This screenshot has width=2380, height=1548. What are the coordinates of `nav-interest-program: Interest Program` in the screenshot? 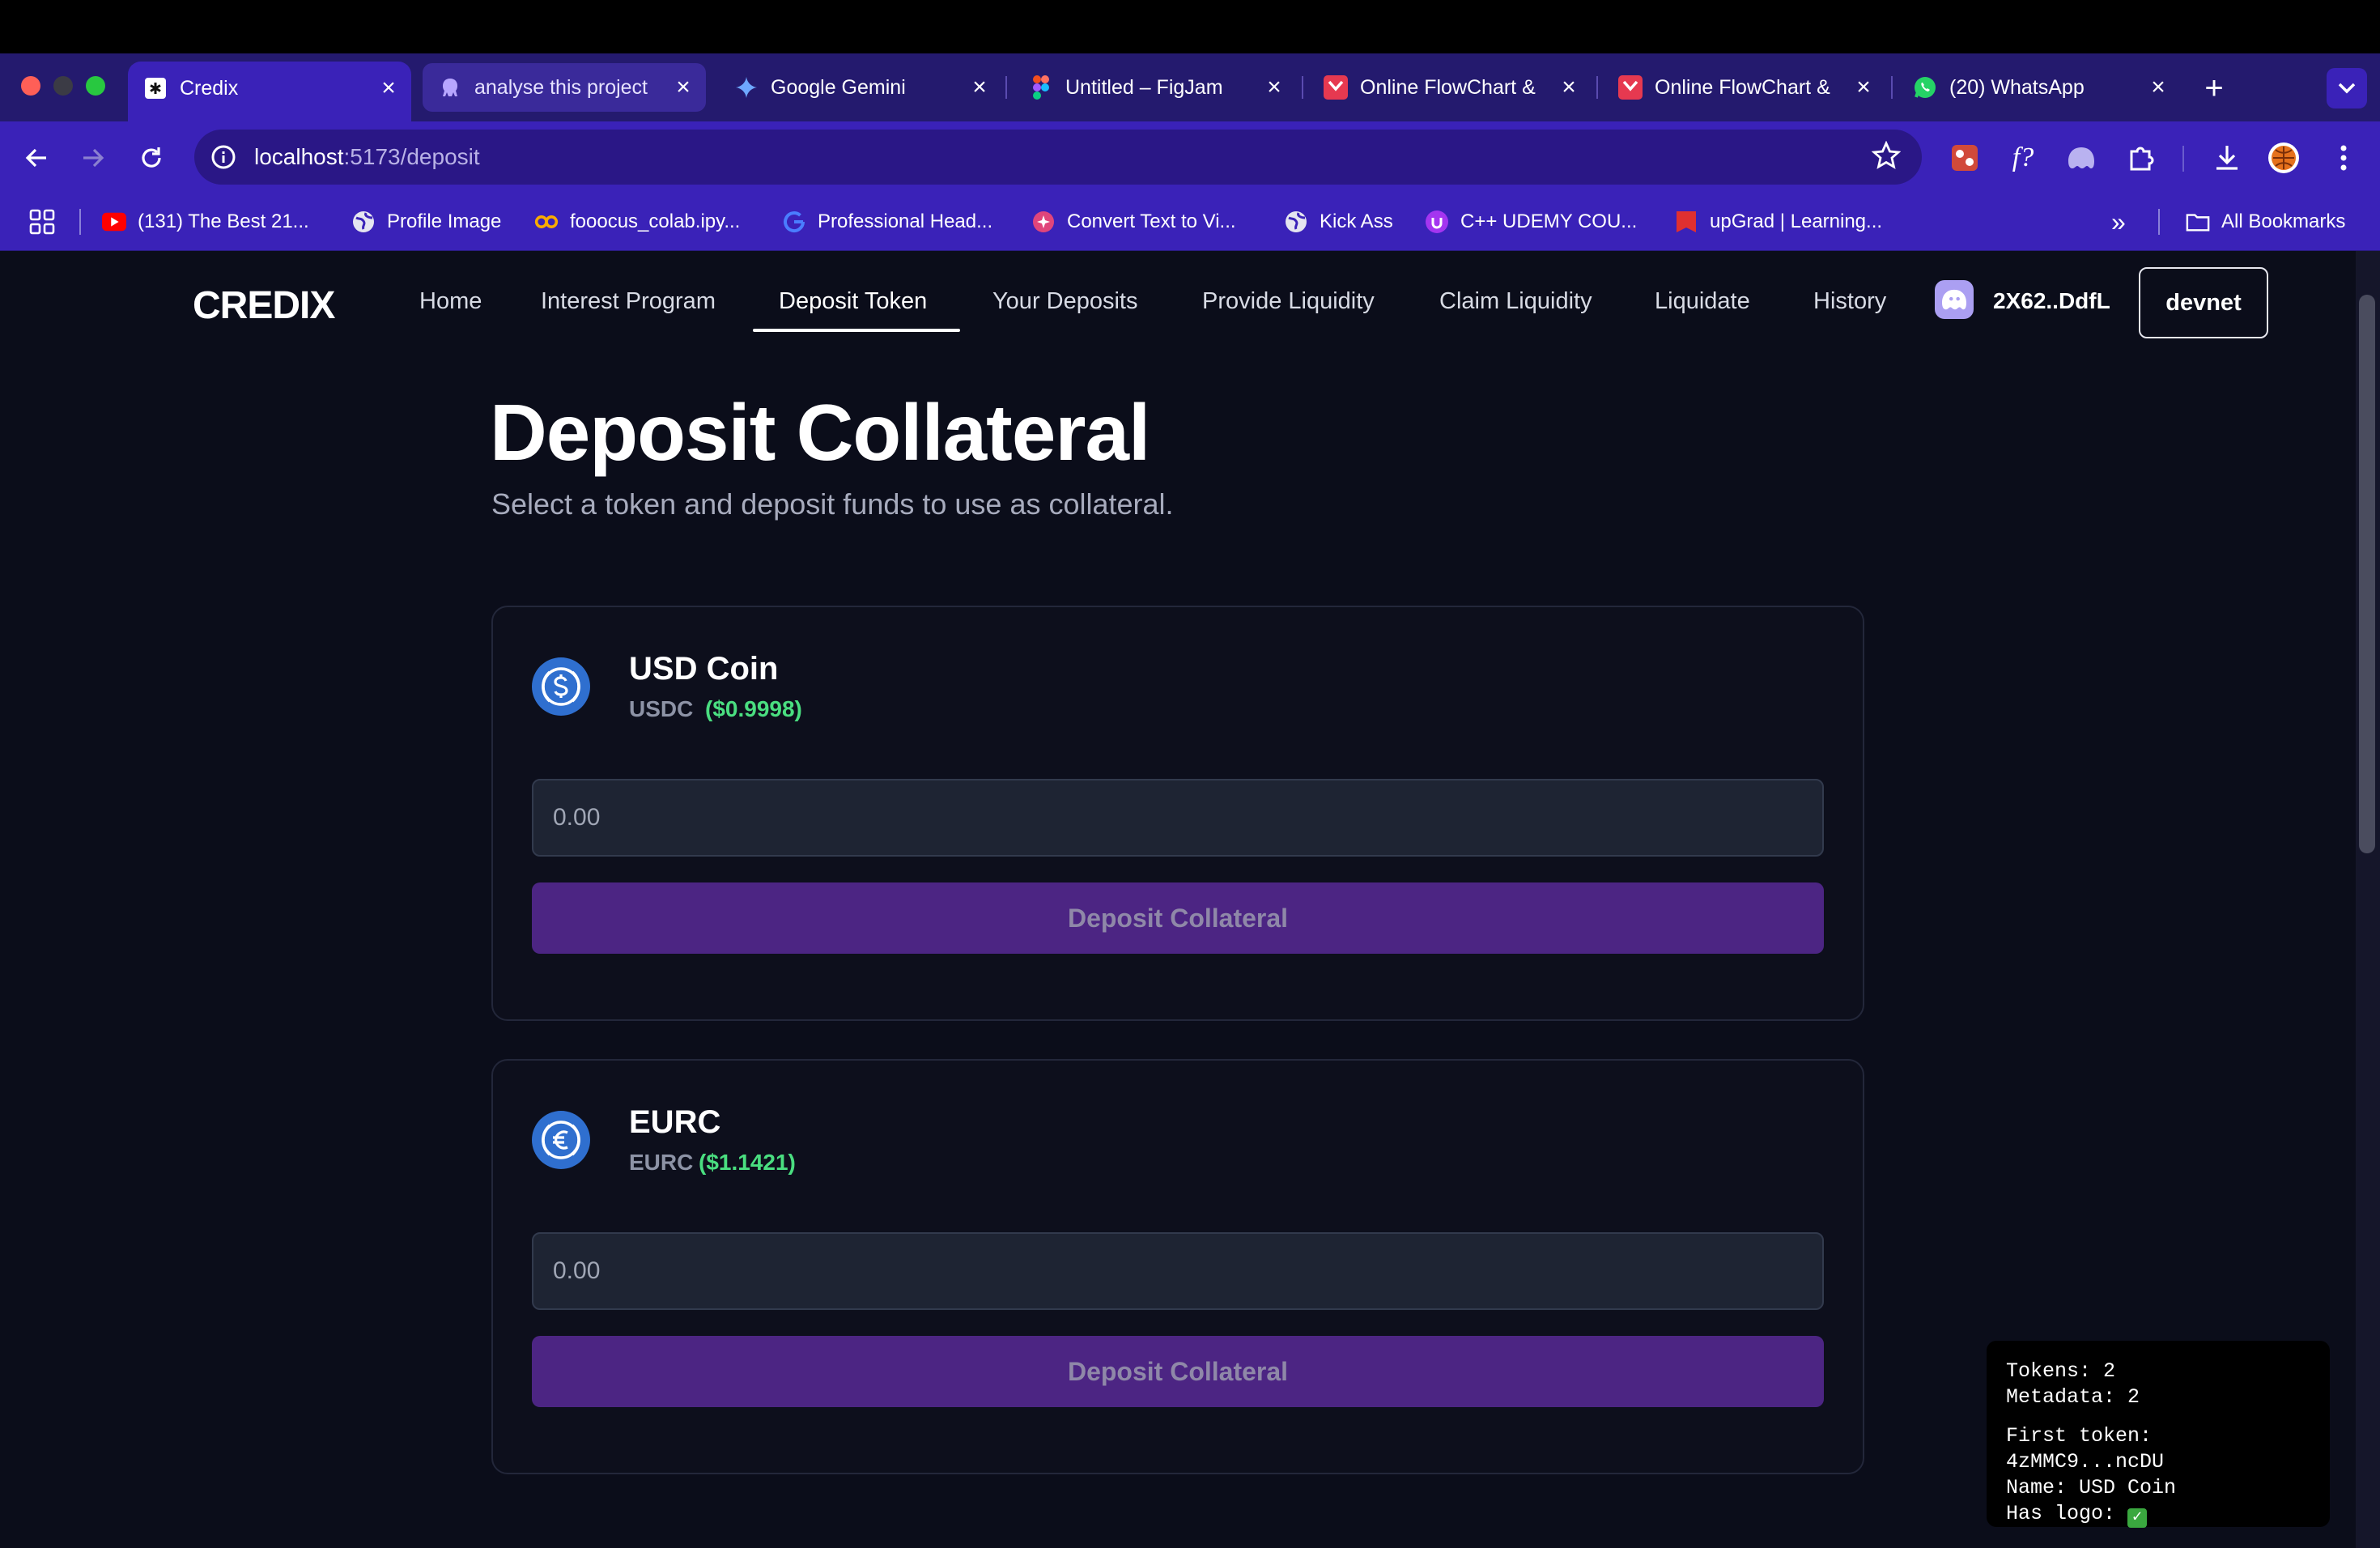 It's located at (628, 302).